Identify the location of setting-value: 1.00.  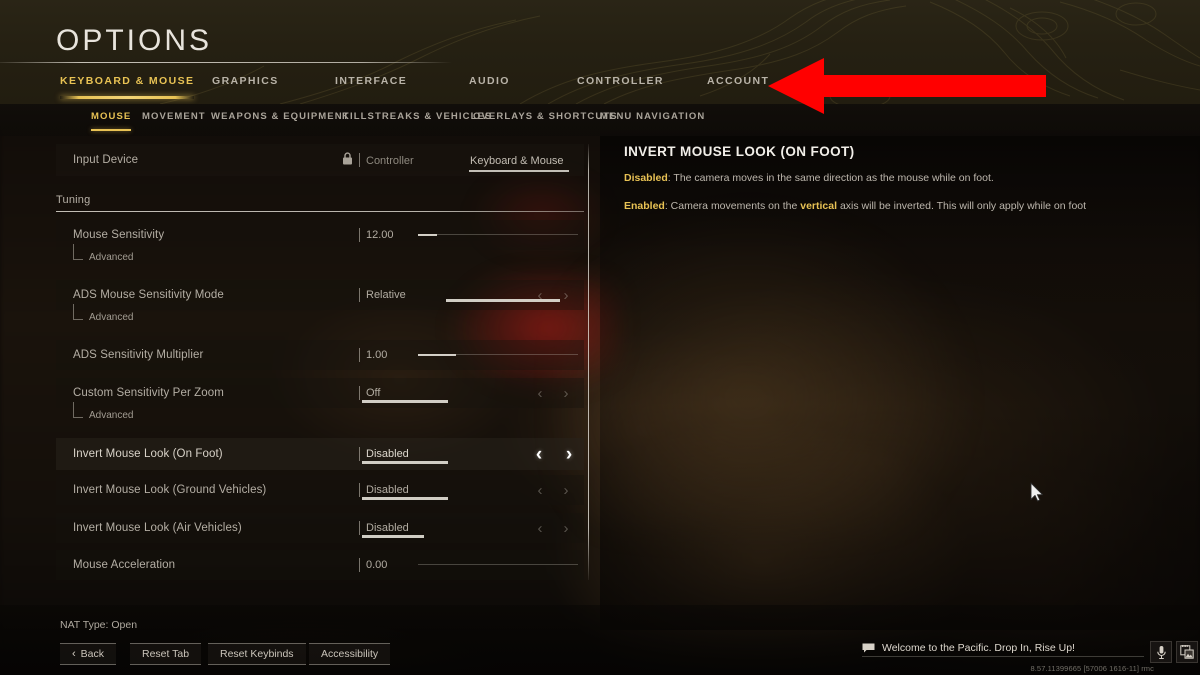
(377, 355).